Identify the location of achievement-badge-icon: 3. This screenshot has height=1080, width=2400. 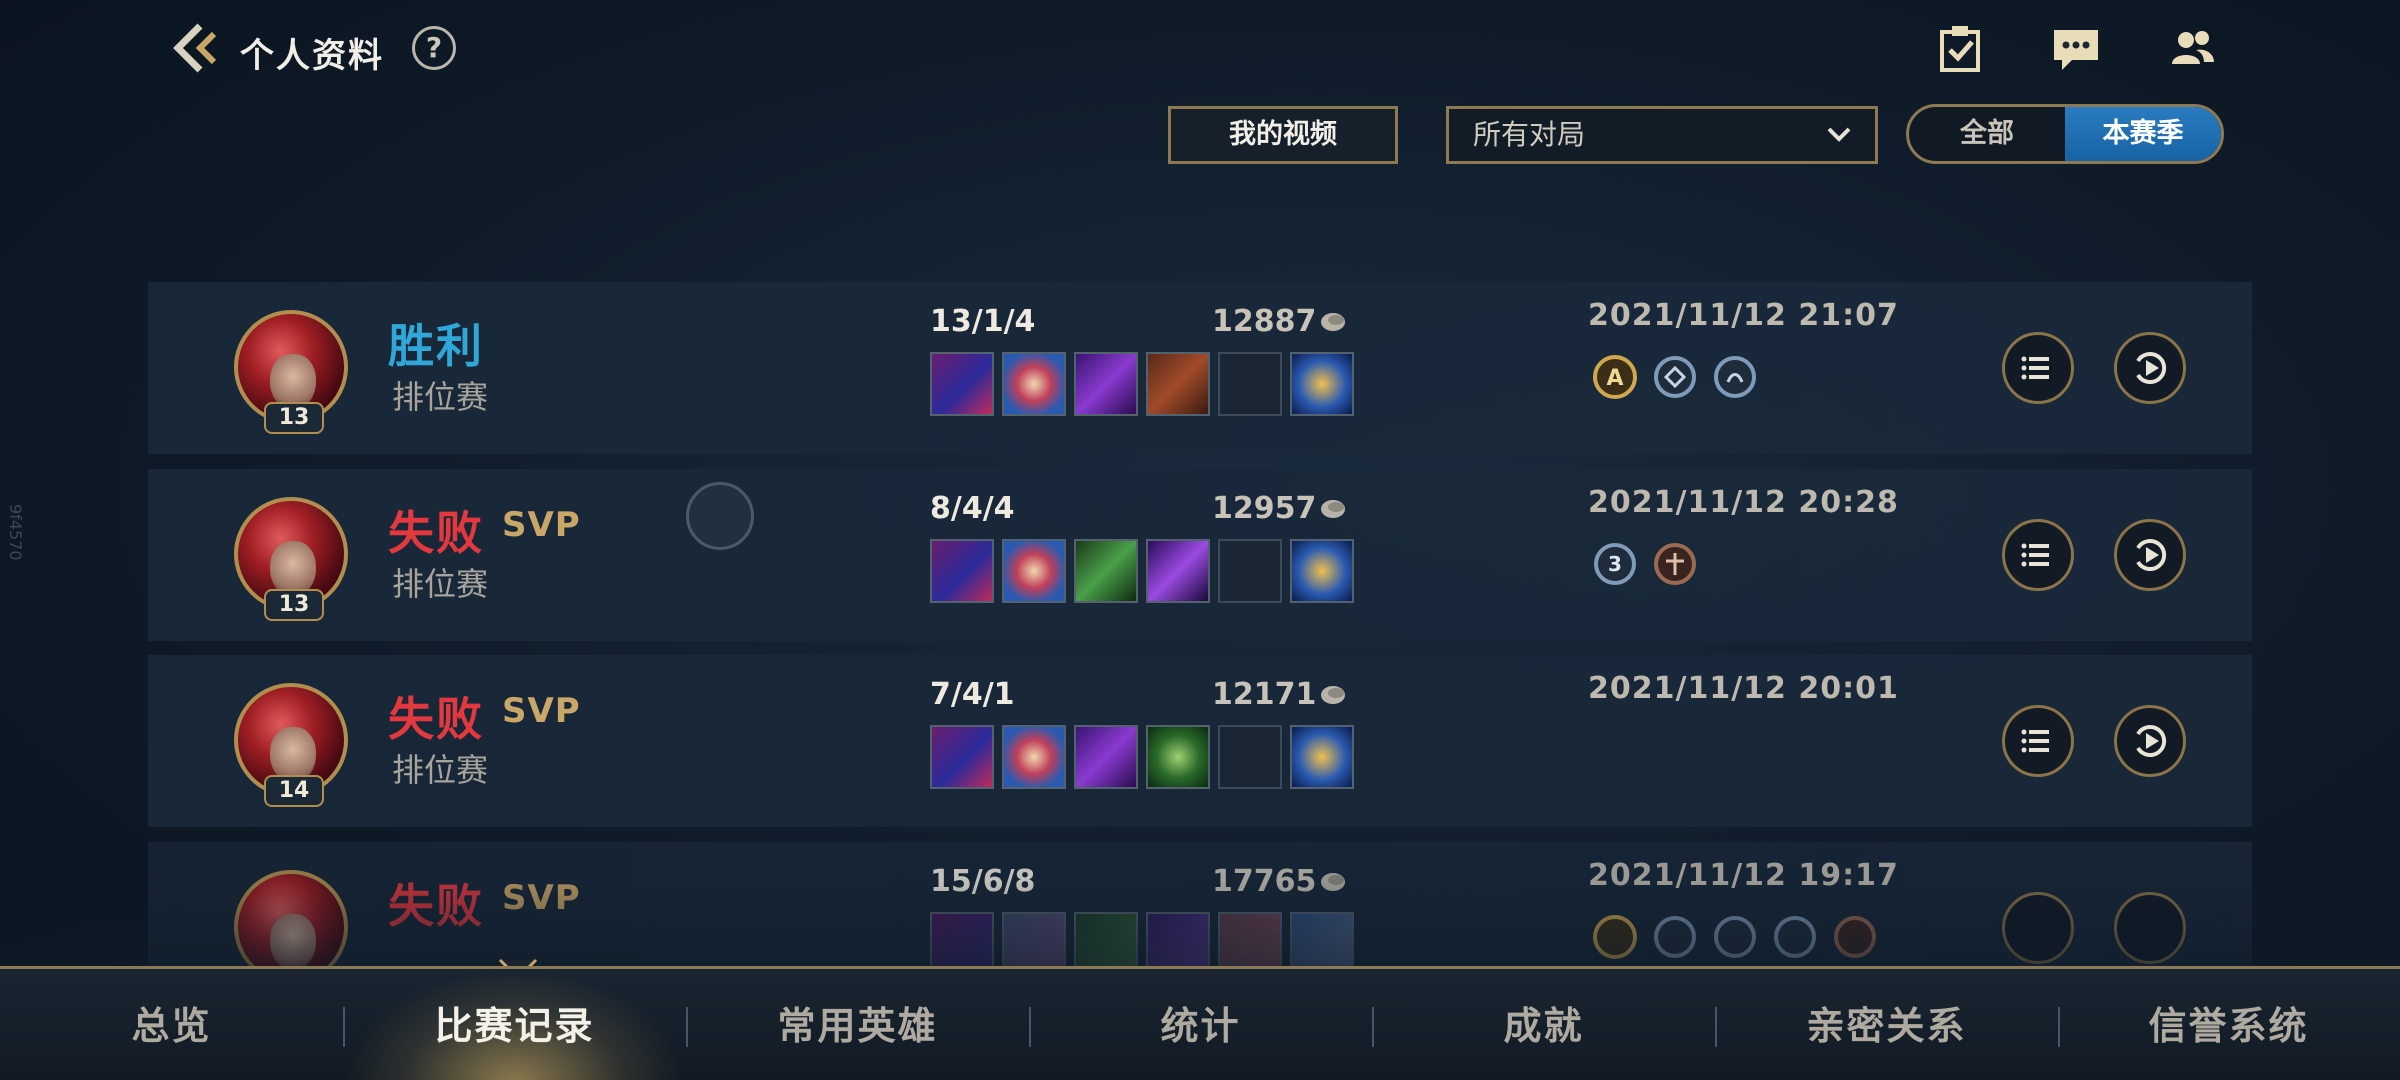
(1615, 564).